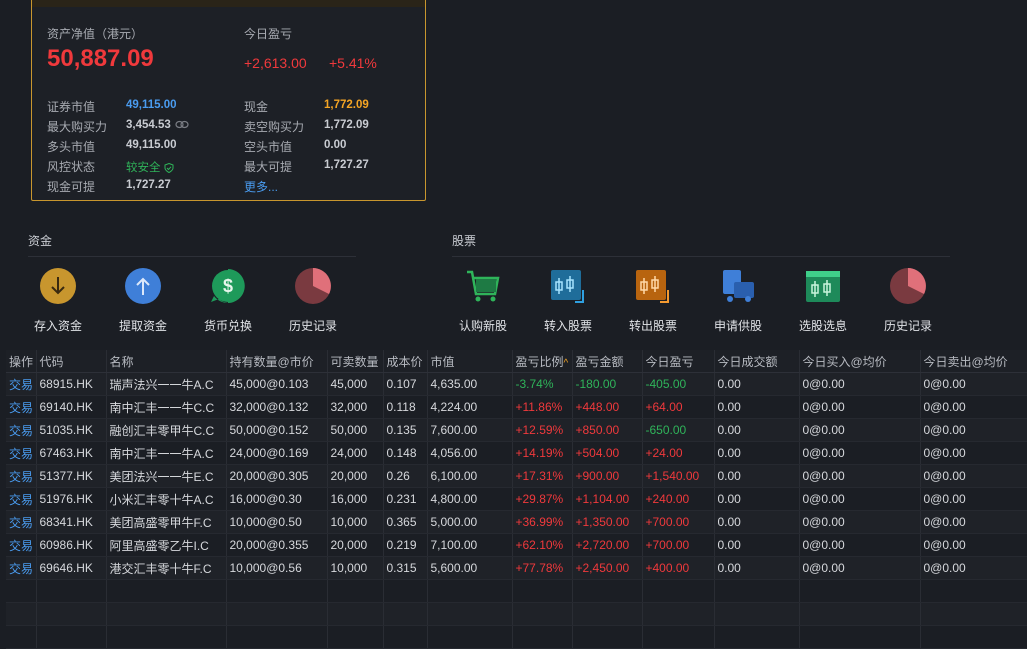 The image size is (1027, 649). What do you see at coordinates (346, 165) in the screenshot?
I see `max-withdrawable: 1,727.27` at bounding box center [346, 165].